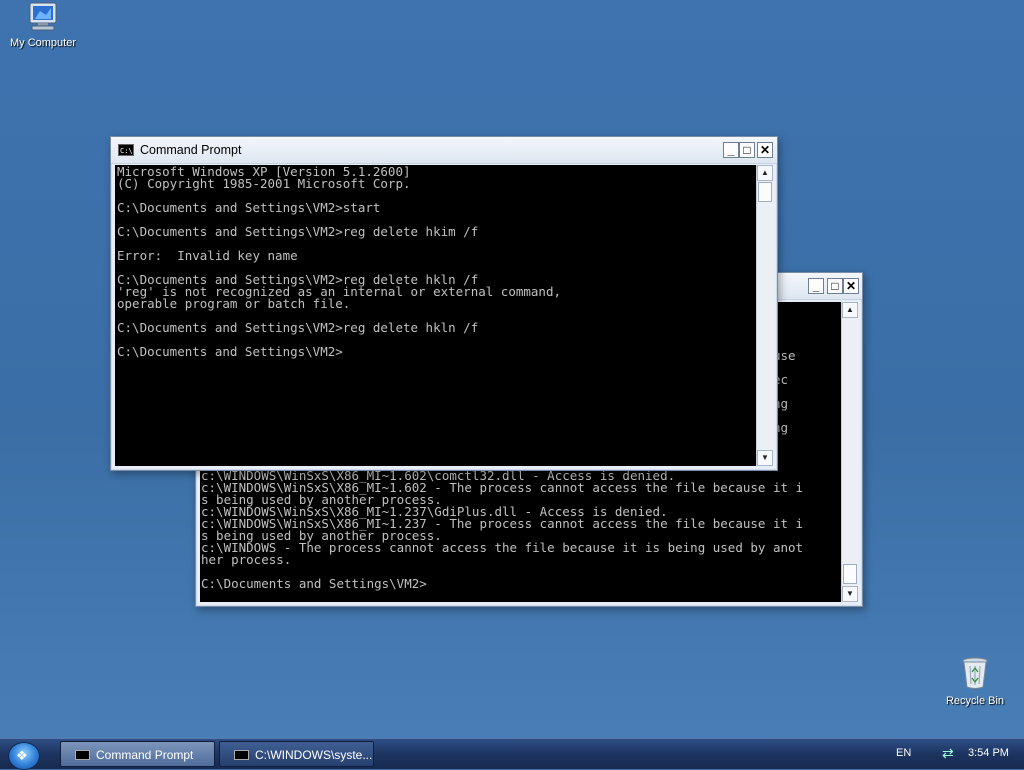  Describe the element at coordinates (191, 150) in the screenshot. I see `window-title: Command Prompt` at that location.